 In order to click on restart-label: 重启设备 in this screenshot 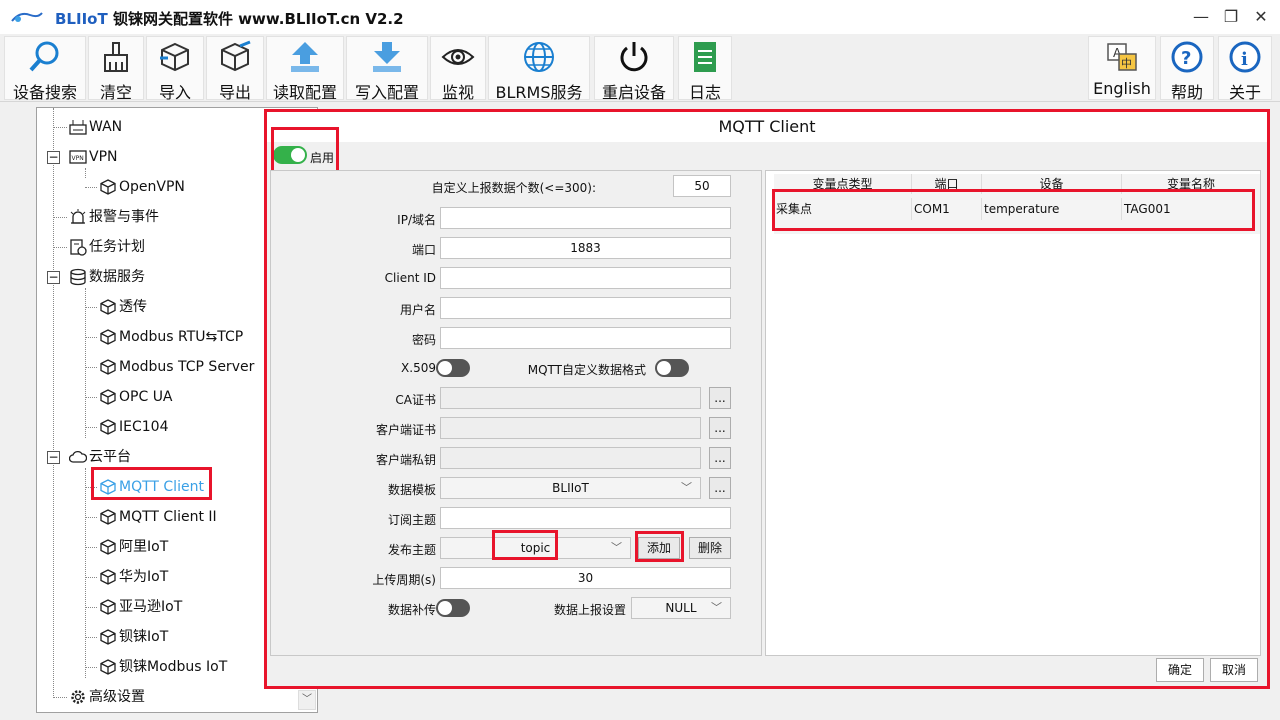, I will do `click(633, 92)`.